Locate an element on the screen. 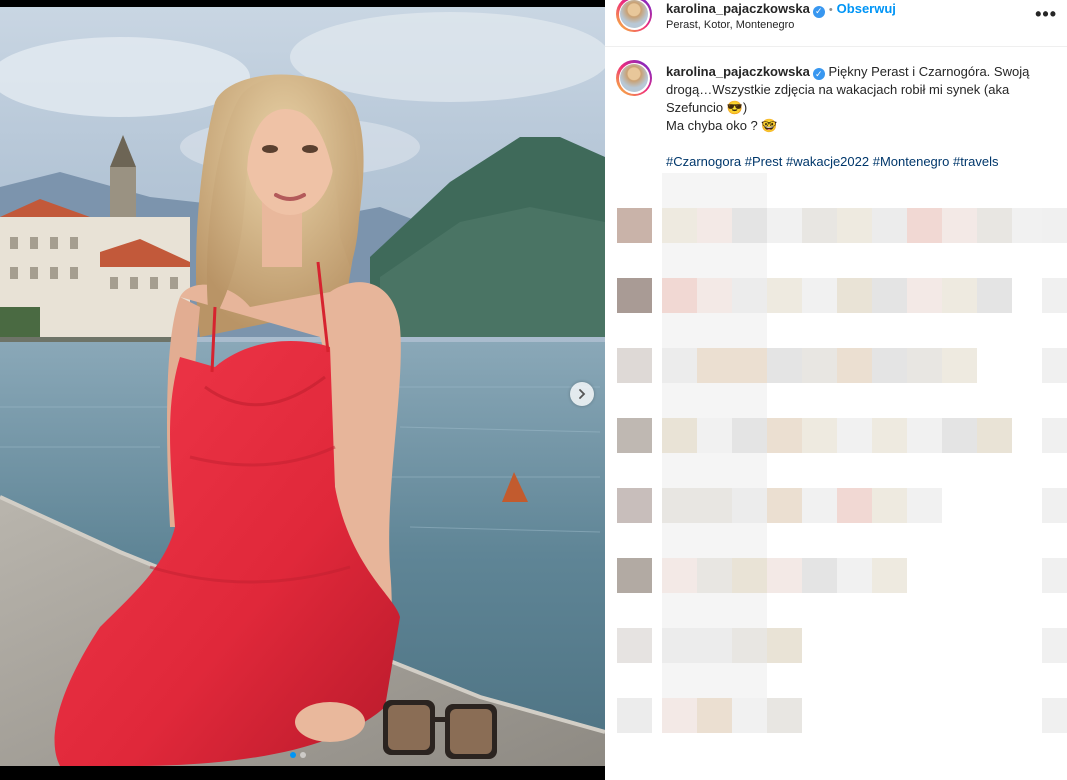 This screenshot has height=780, width=1067. bottom-border is located at coordinates (302, 773).